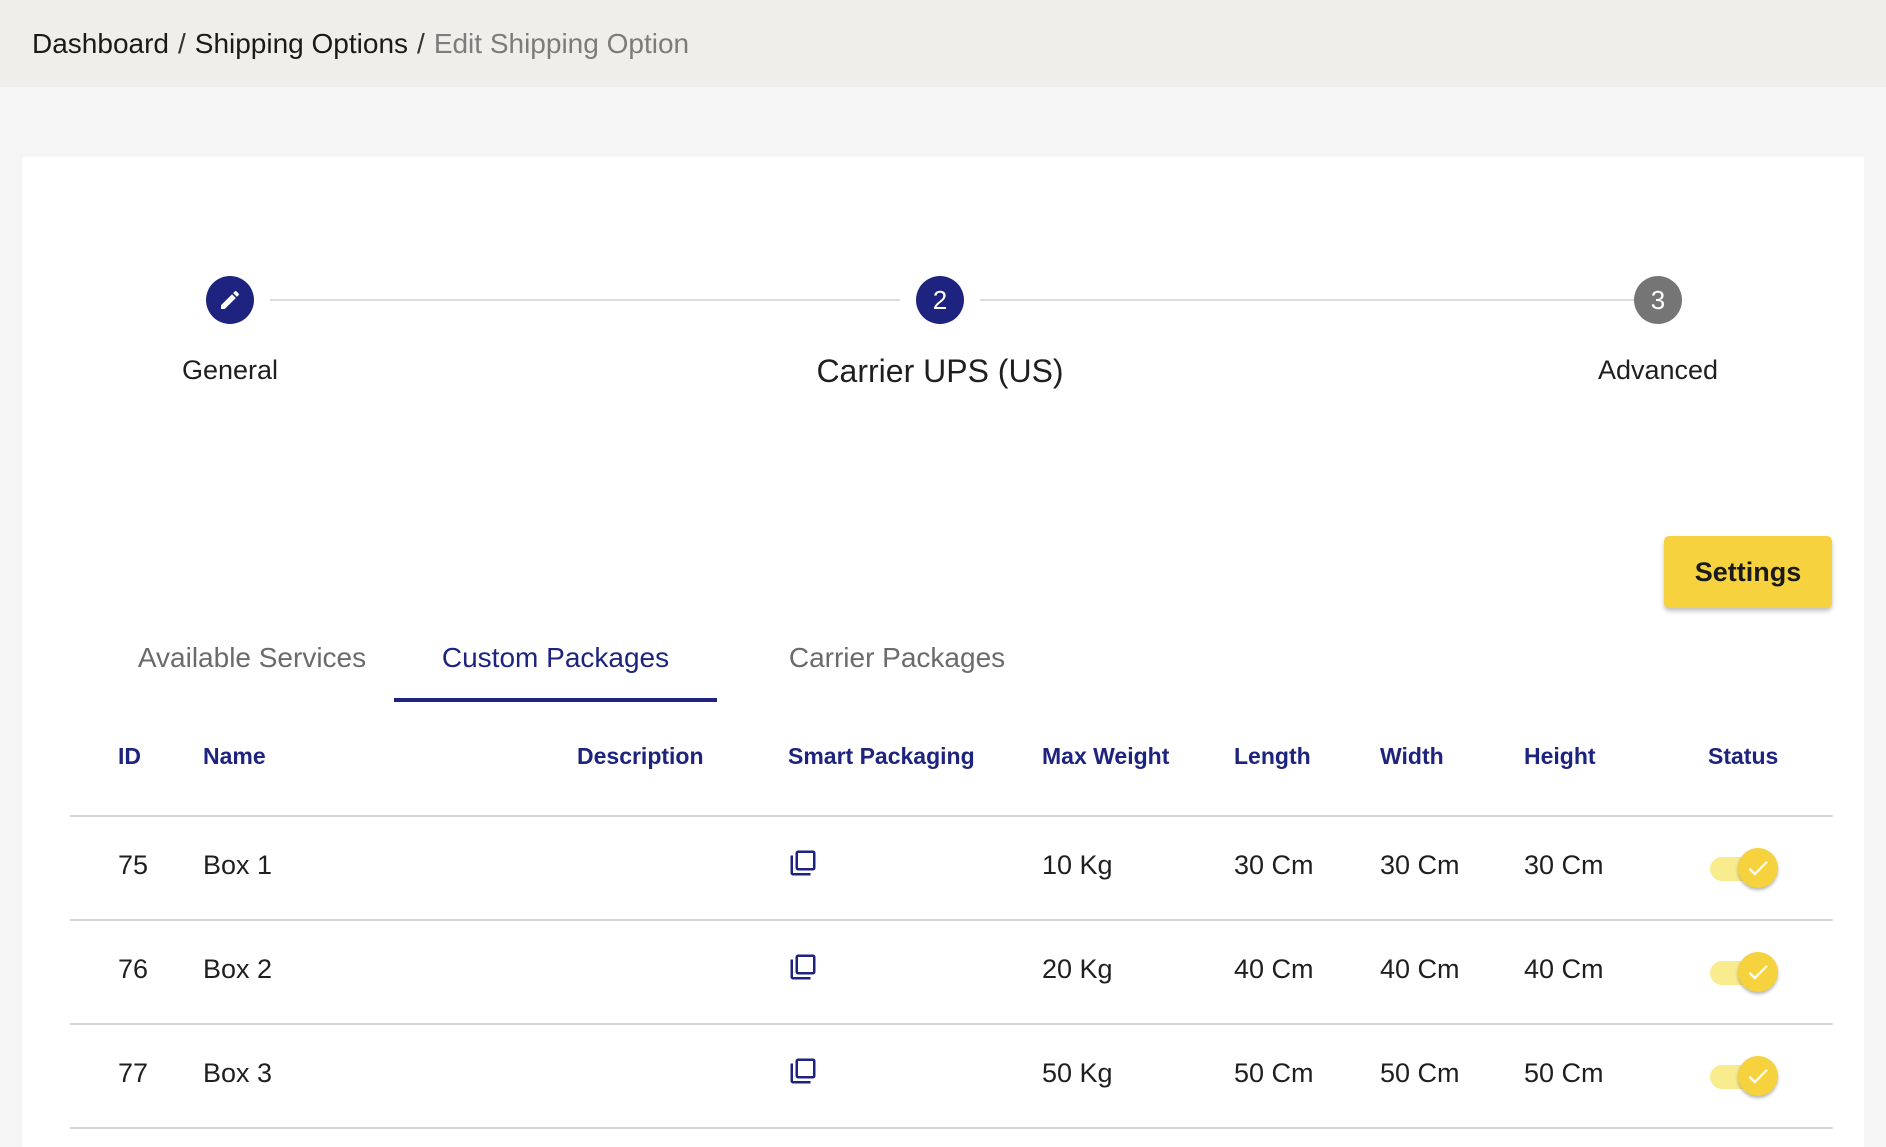 This screenshot has width=1886, height=1147. Describe the element at coordinates (940, 371) in the screenshot. I see `step-carrier-label: Carrier UPS (US)` at that location.